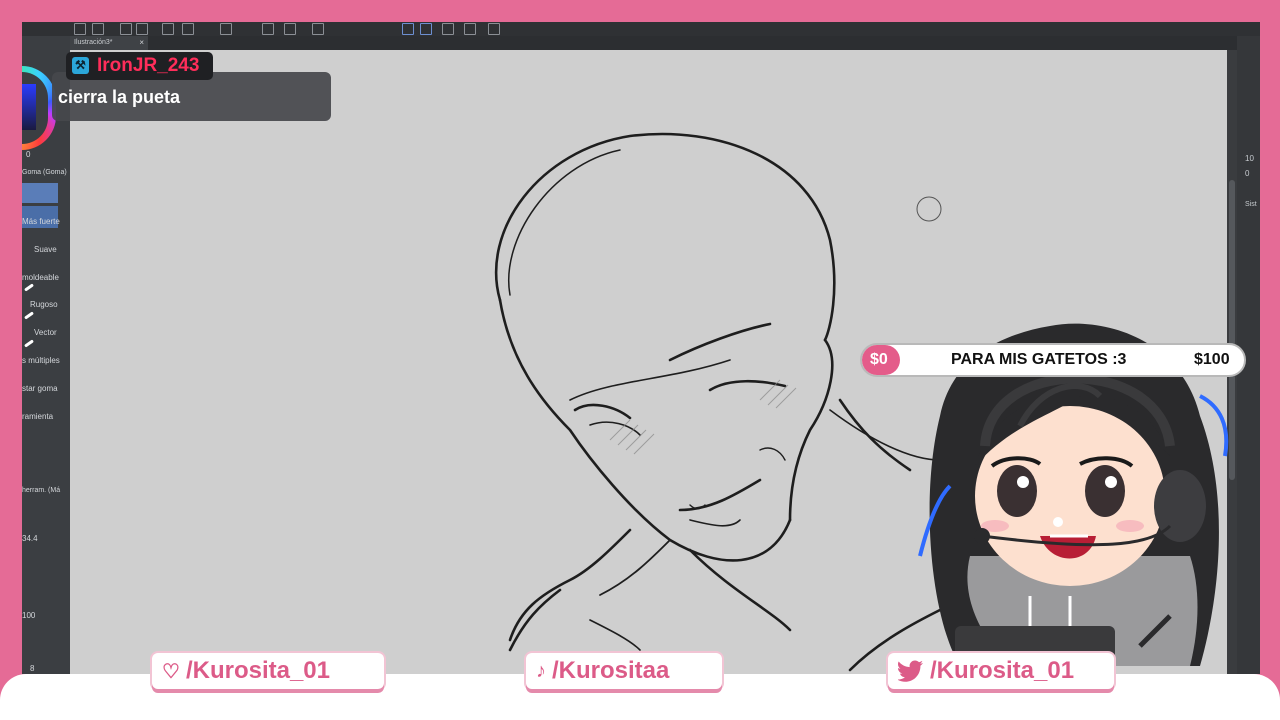 This screenshot has height=720, width=1280. What do you see at coordinates (426, 29) in the screenshot?
I see `ruler-snap-icon` at bounding box center [426, 29].